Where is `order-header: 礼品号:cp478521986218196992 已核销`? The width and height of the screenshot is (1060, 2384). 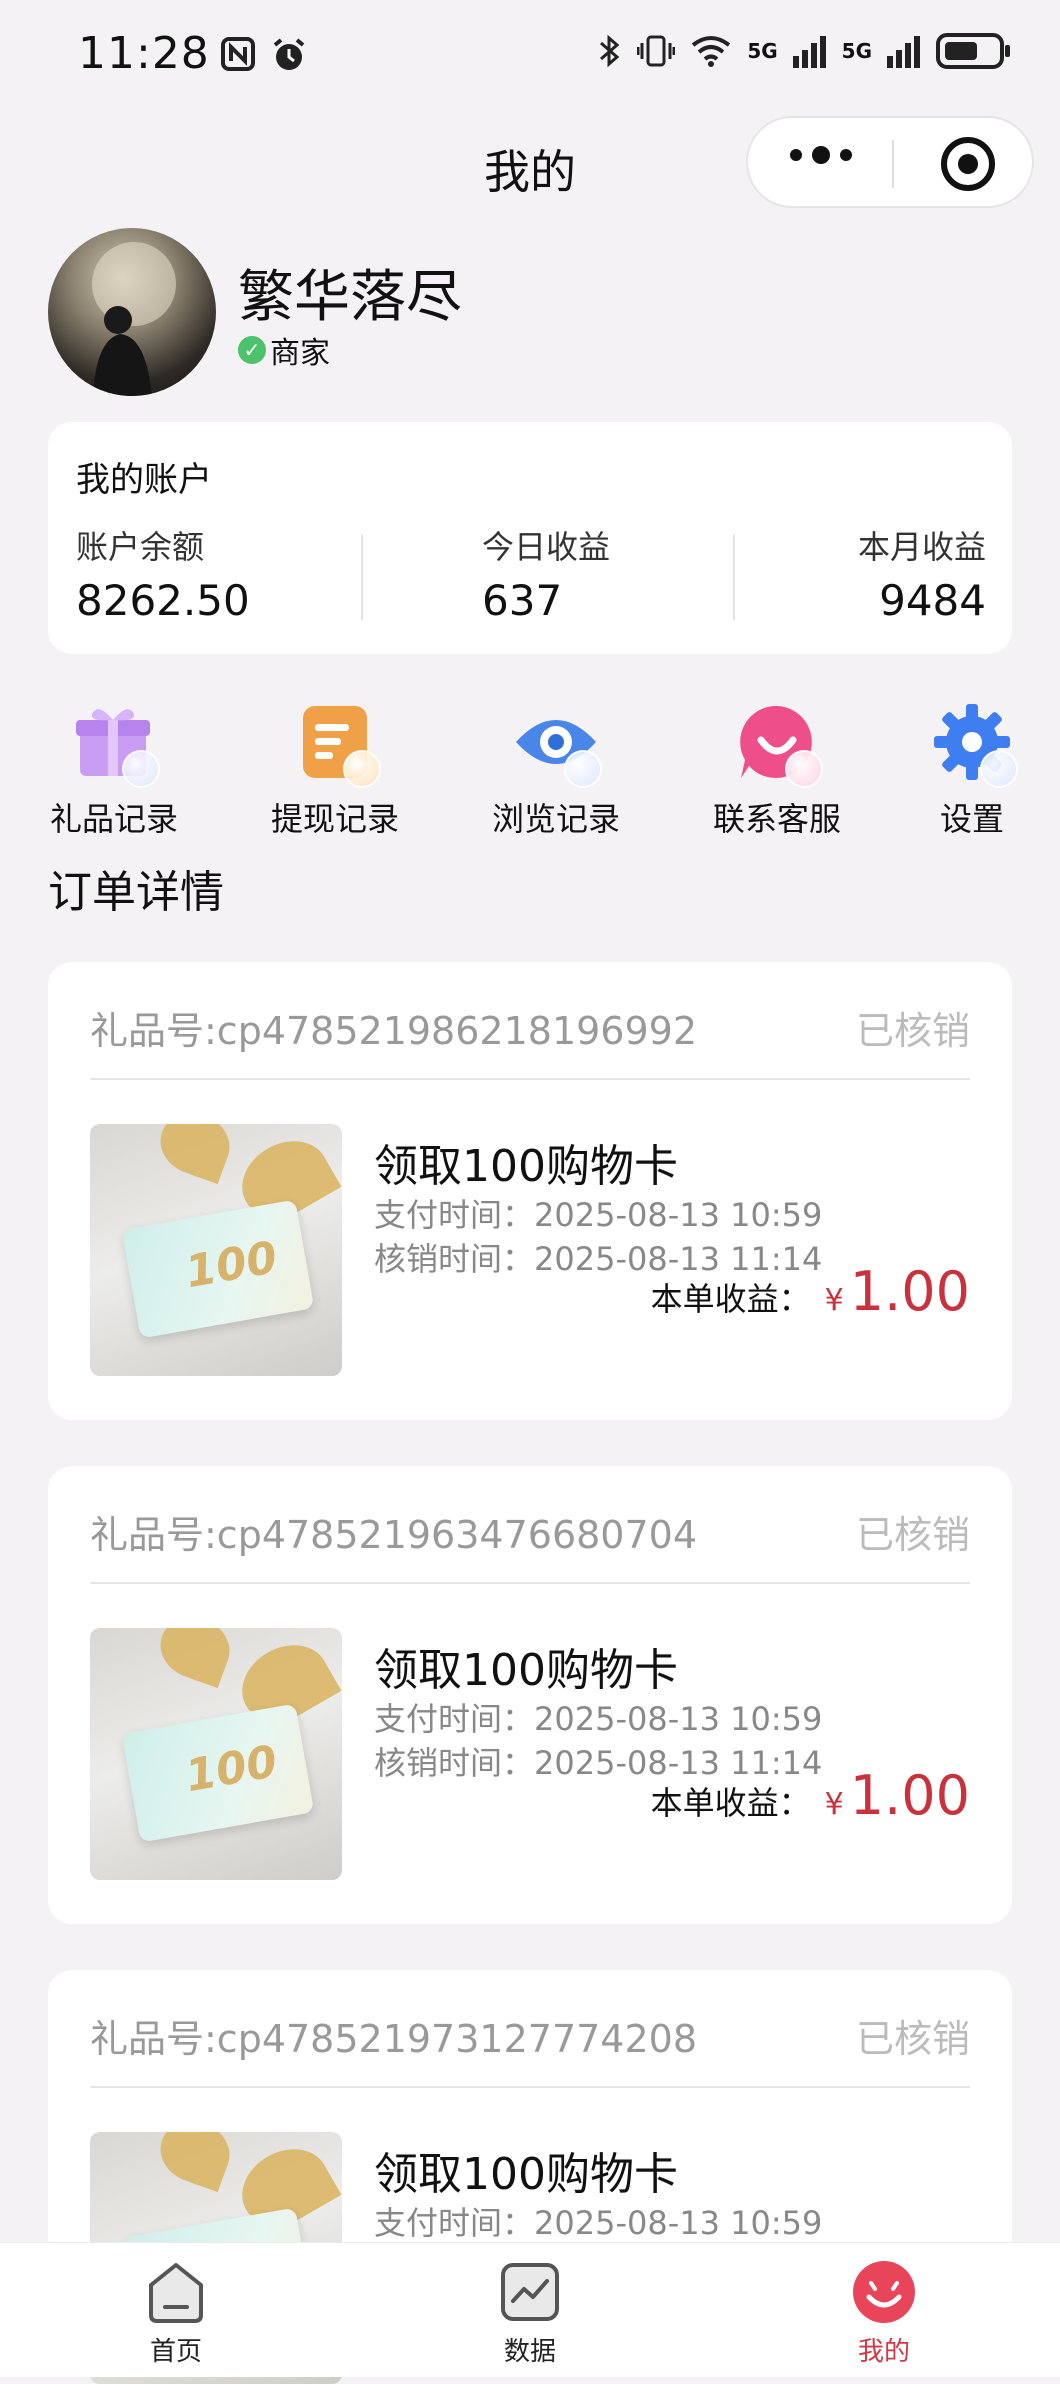 order-header: 礼品号:cp478521986218196992 已核销 is located at coordinates (530, 1027).